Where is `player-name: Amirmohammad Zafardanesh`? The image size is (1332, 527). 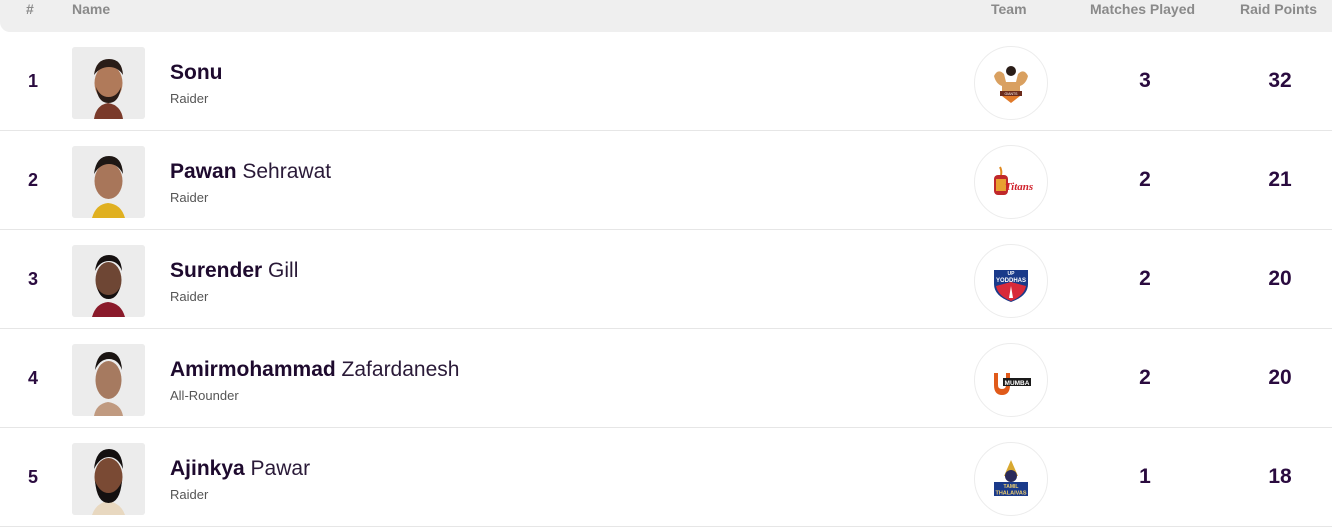
player-name: Amirmohammad Zafardanesh is located at coordinates (314, 370).